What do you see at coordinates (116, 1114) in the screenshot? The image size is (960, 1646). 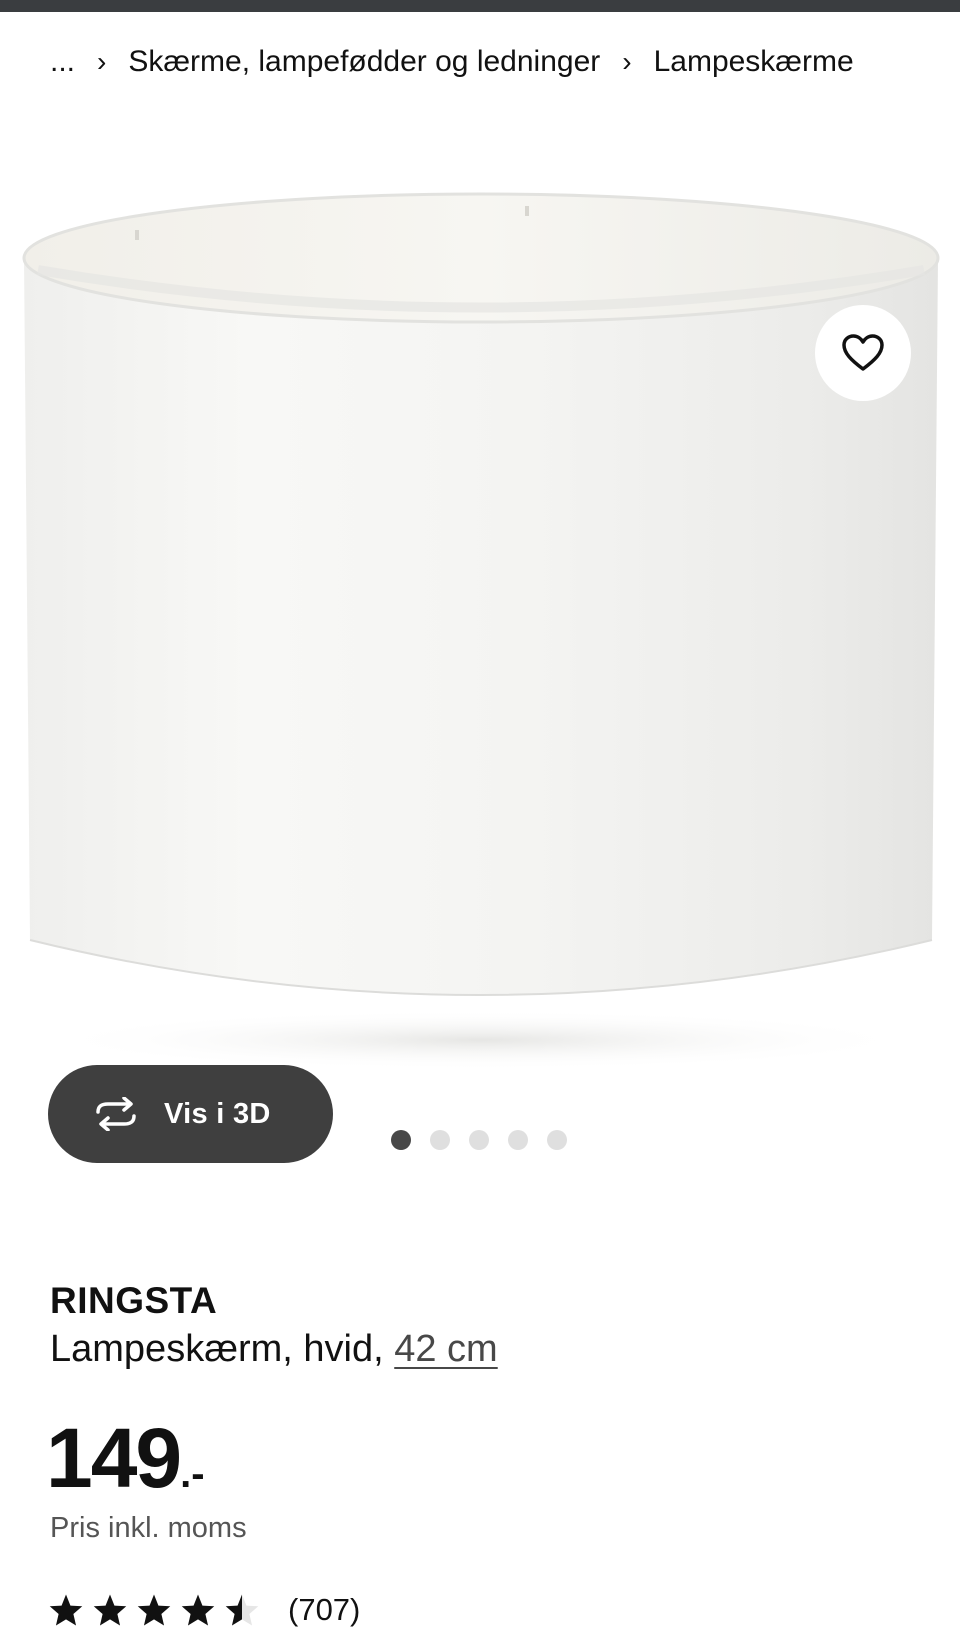 I see `rotate-3d-icon` at bounding box center [116, 1114].